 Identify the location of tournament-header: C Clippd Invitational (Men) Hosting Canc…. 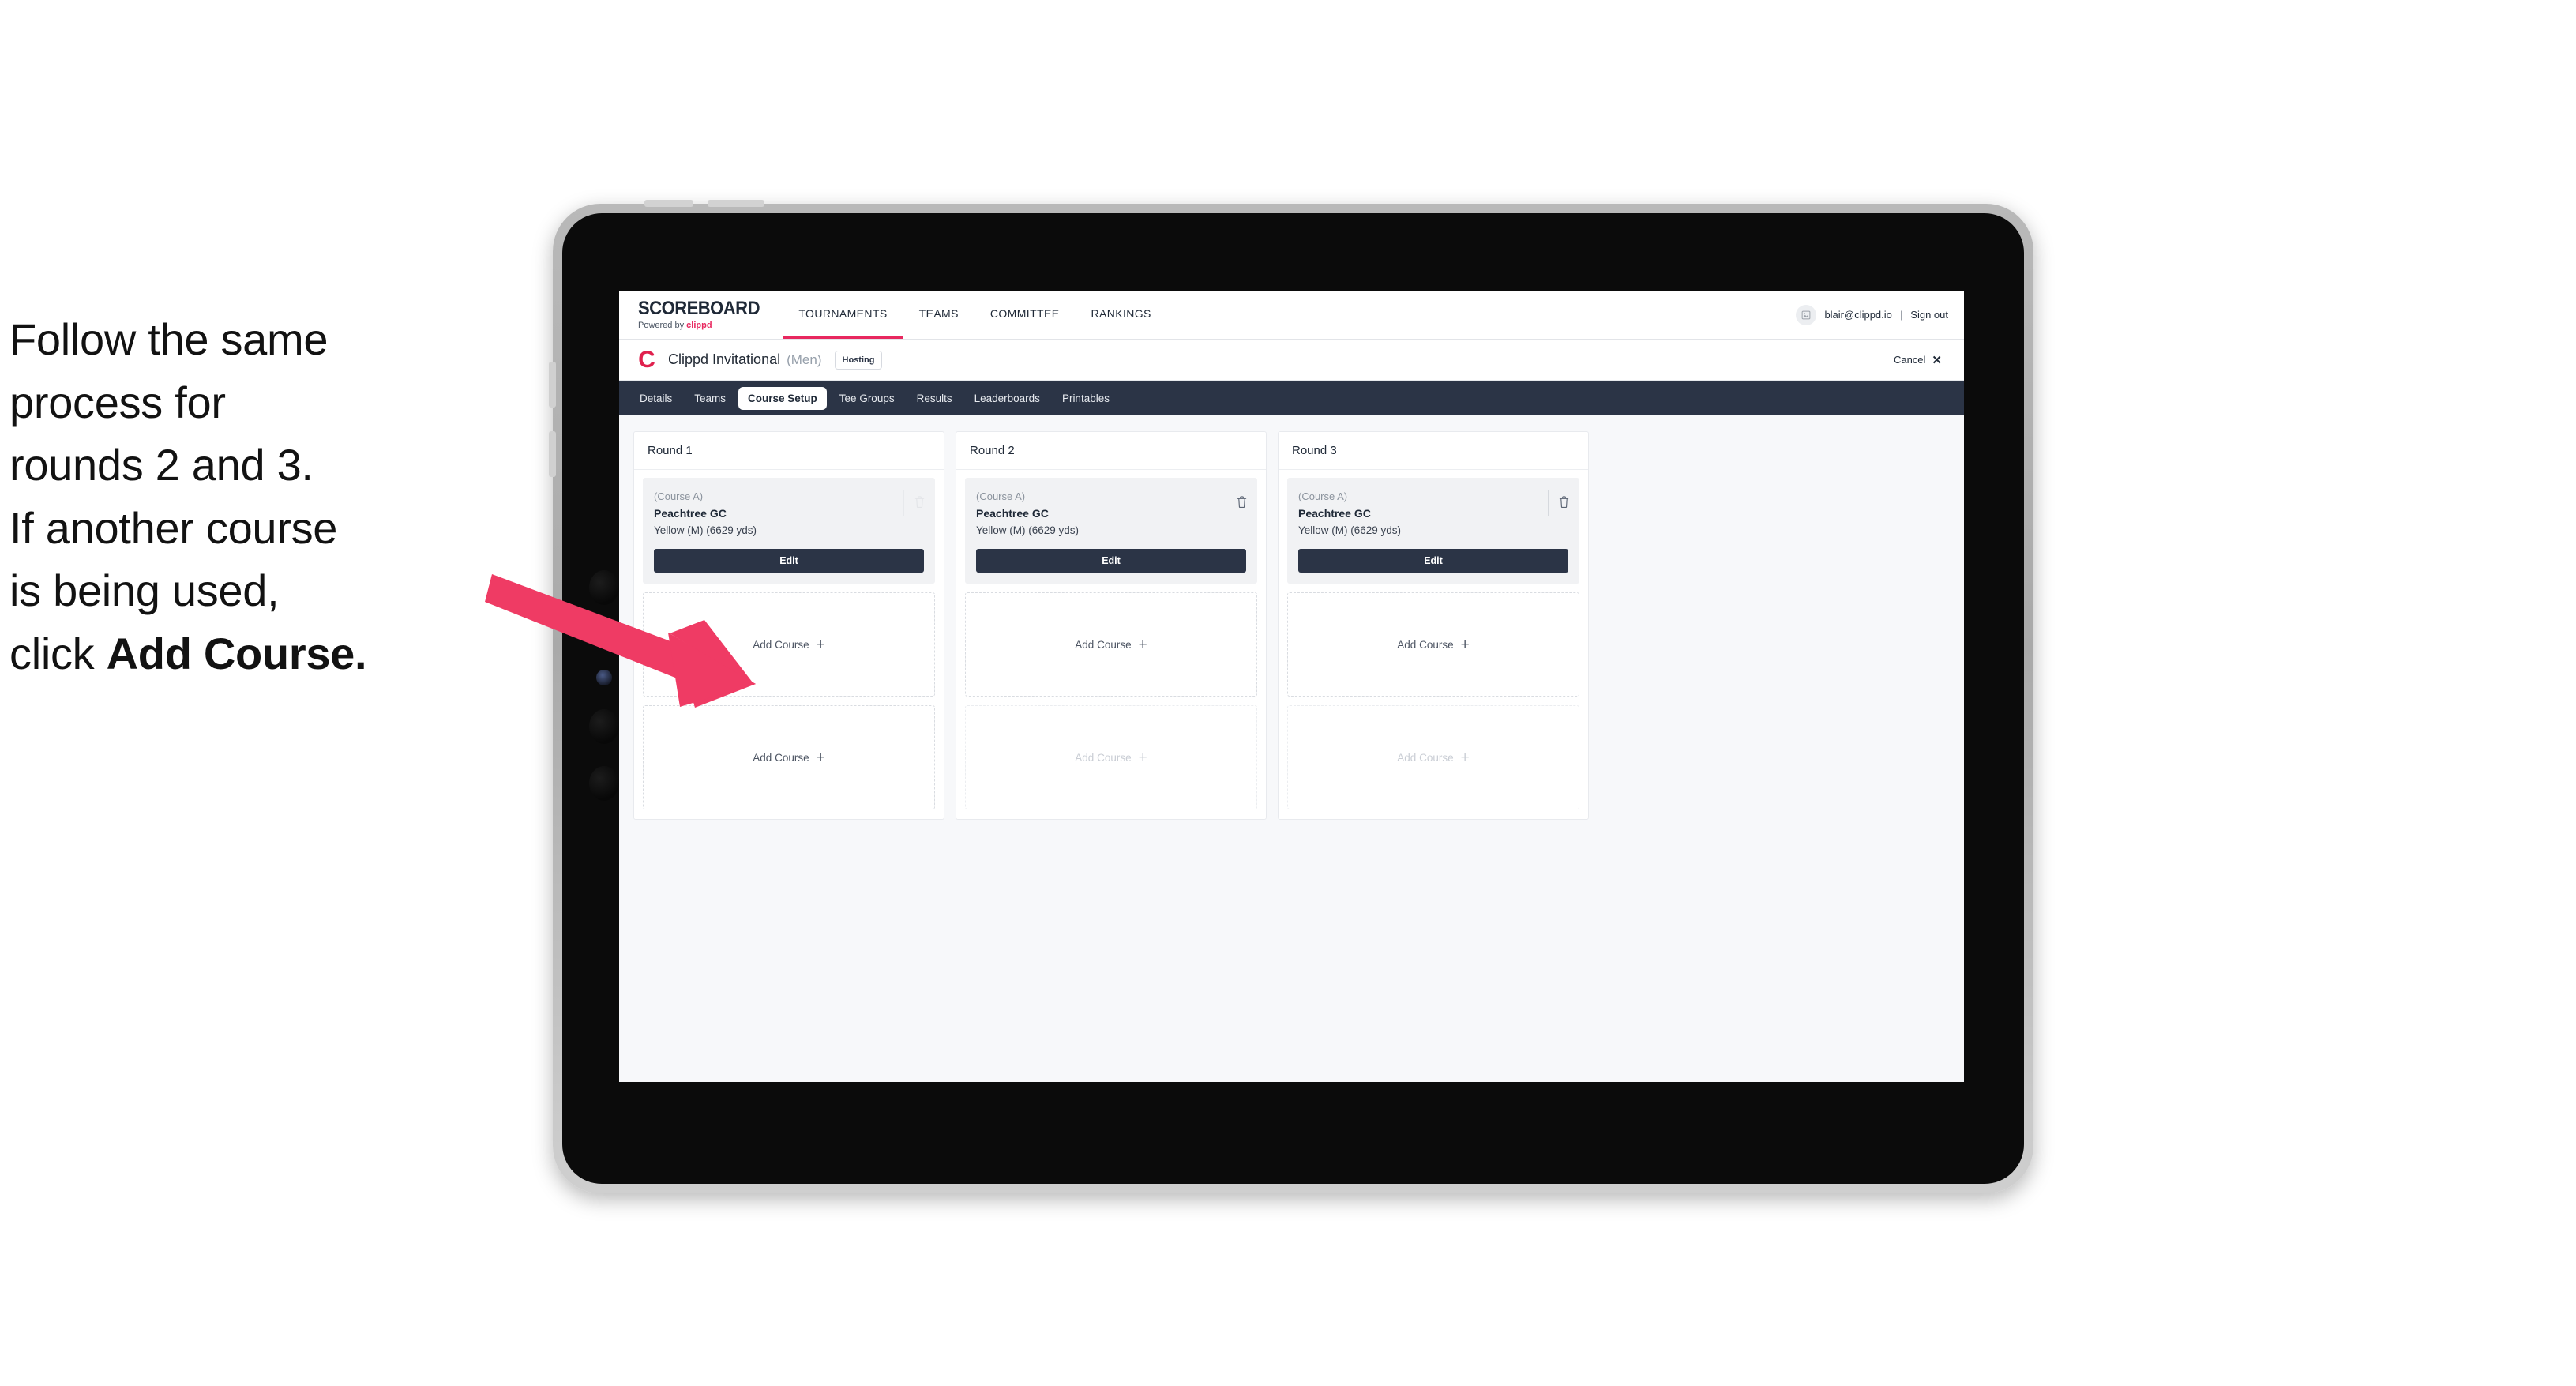
(1291, 360).